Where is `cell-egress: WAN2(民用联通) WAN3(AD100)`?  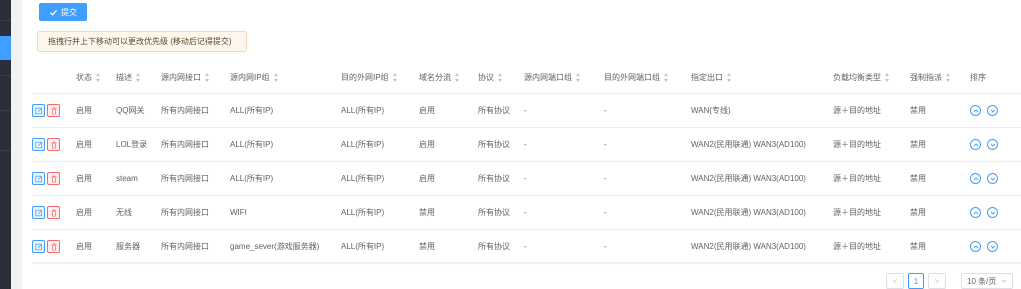 cell-egress: WAN2(民用联通) WAN3(AD100) is located at coordinates (762, 212).